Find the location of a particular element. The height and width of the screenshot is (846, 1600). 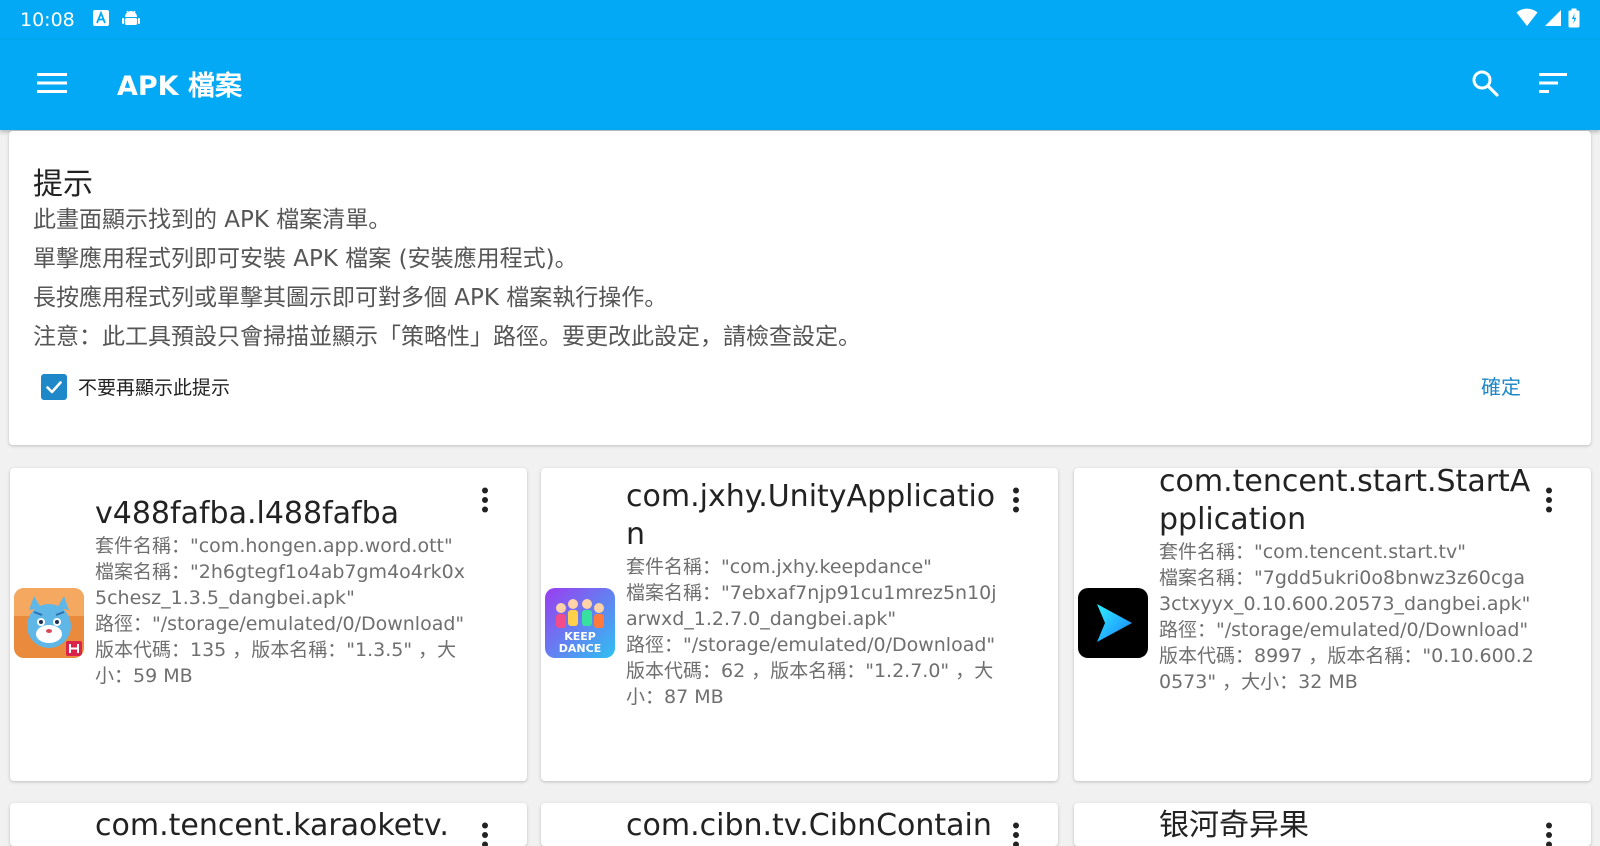

search-icon is located at coordinates (1485, 85).